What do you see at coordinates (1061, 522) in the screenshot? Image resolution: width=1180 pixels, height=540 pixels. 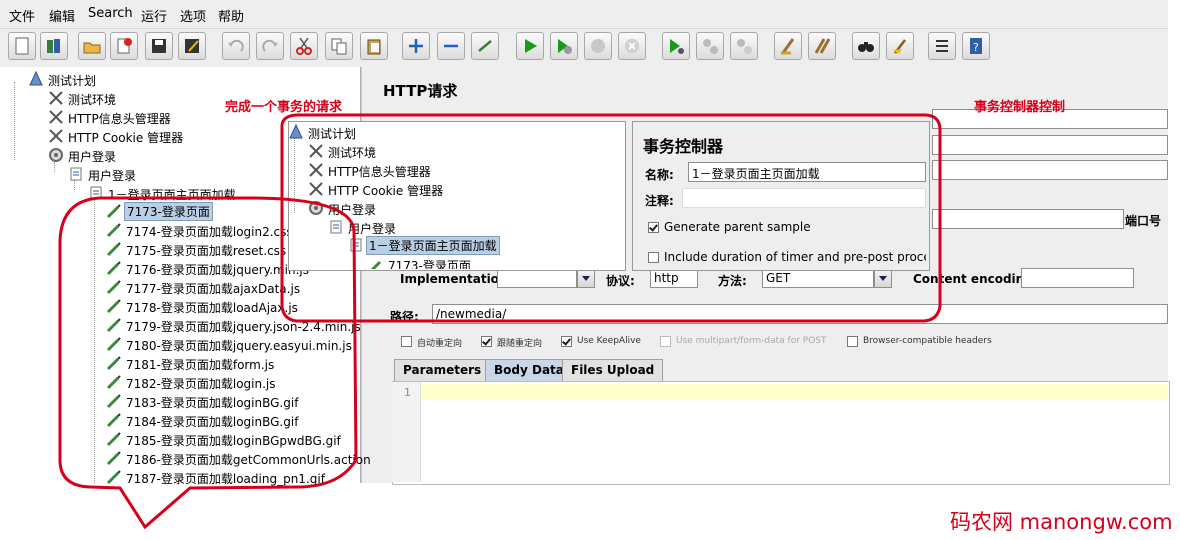 I see `watermark: 码农网 manongw.com` at bounding box center [1061, 522].